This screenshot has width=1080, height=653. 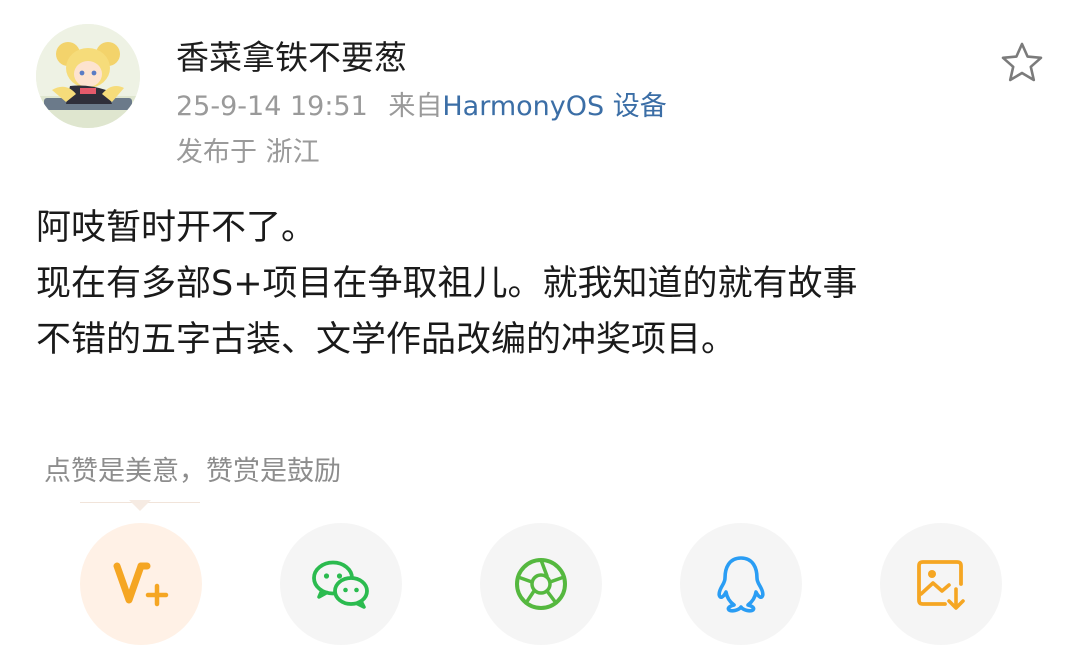 I want to click on favorite-button, so click(x=1022, y=63).